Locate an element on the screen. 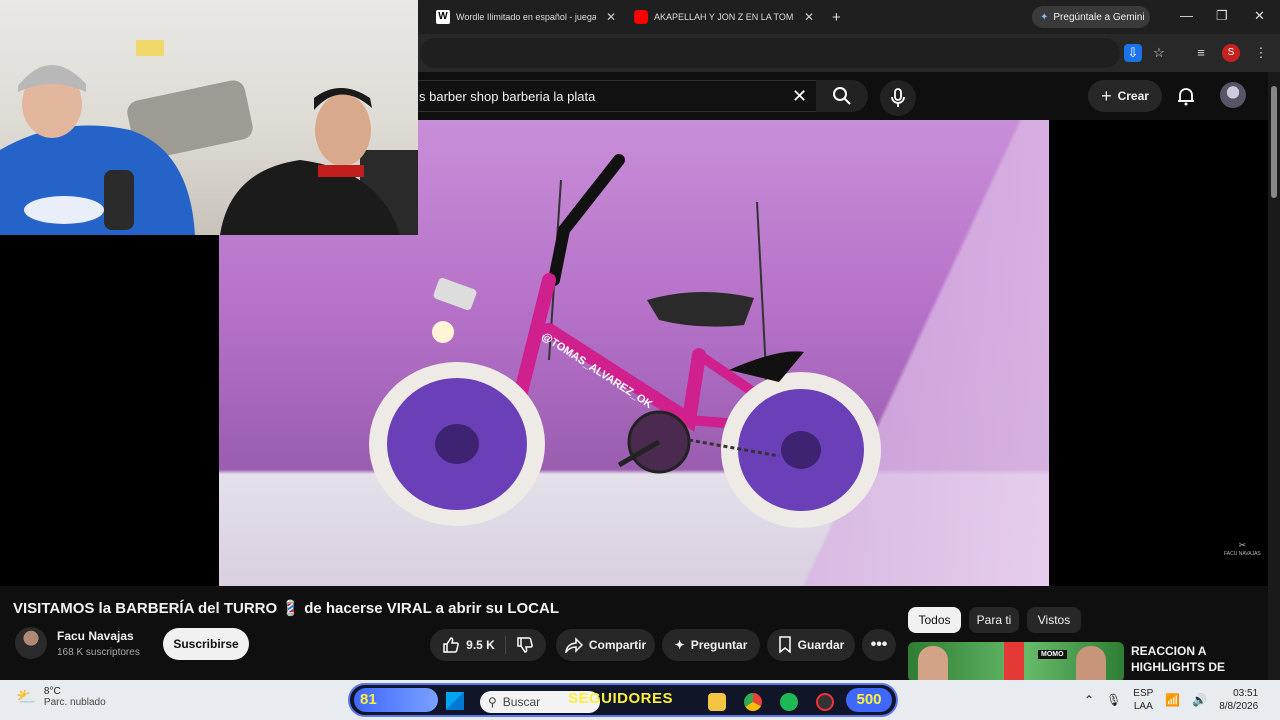  gemini-button: ✦ Pregúntale a Gemini is located at coordinates (1091, 17).